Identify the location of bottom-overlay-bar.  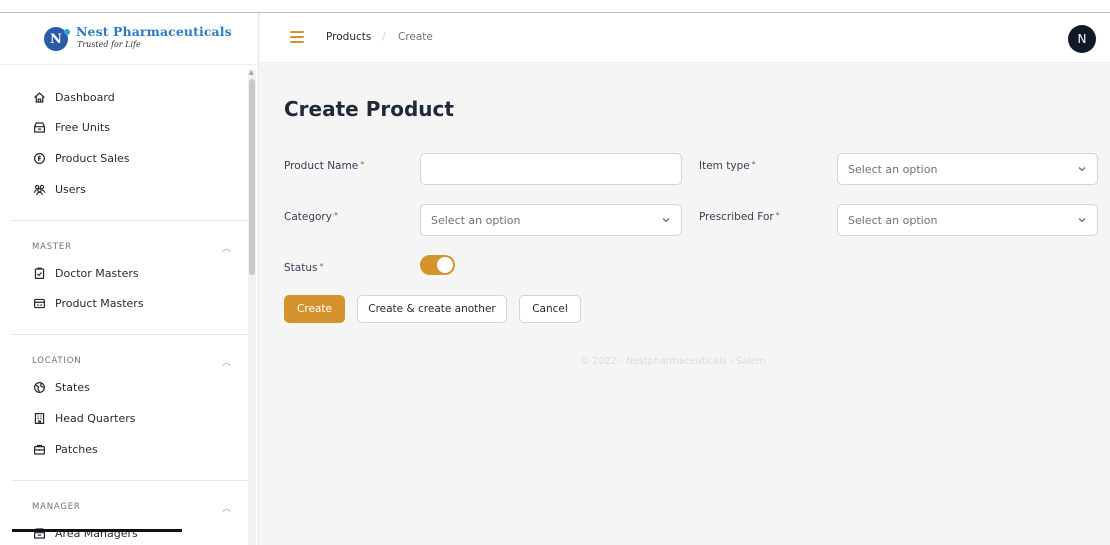
(97, 530).